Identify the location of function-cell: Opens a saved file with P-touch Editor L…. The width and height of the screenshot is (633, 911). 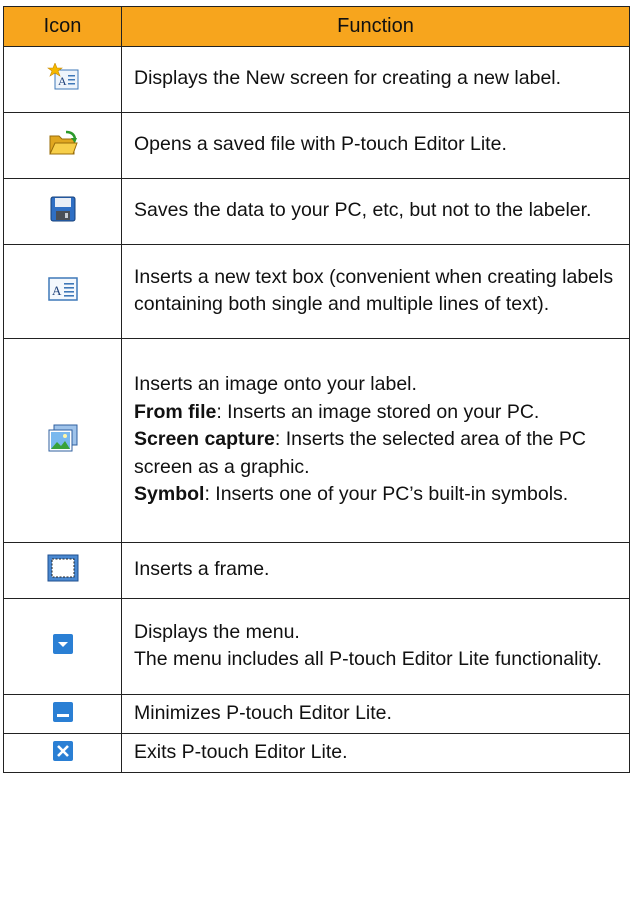
(375, 145).